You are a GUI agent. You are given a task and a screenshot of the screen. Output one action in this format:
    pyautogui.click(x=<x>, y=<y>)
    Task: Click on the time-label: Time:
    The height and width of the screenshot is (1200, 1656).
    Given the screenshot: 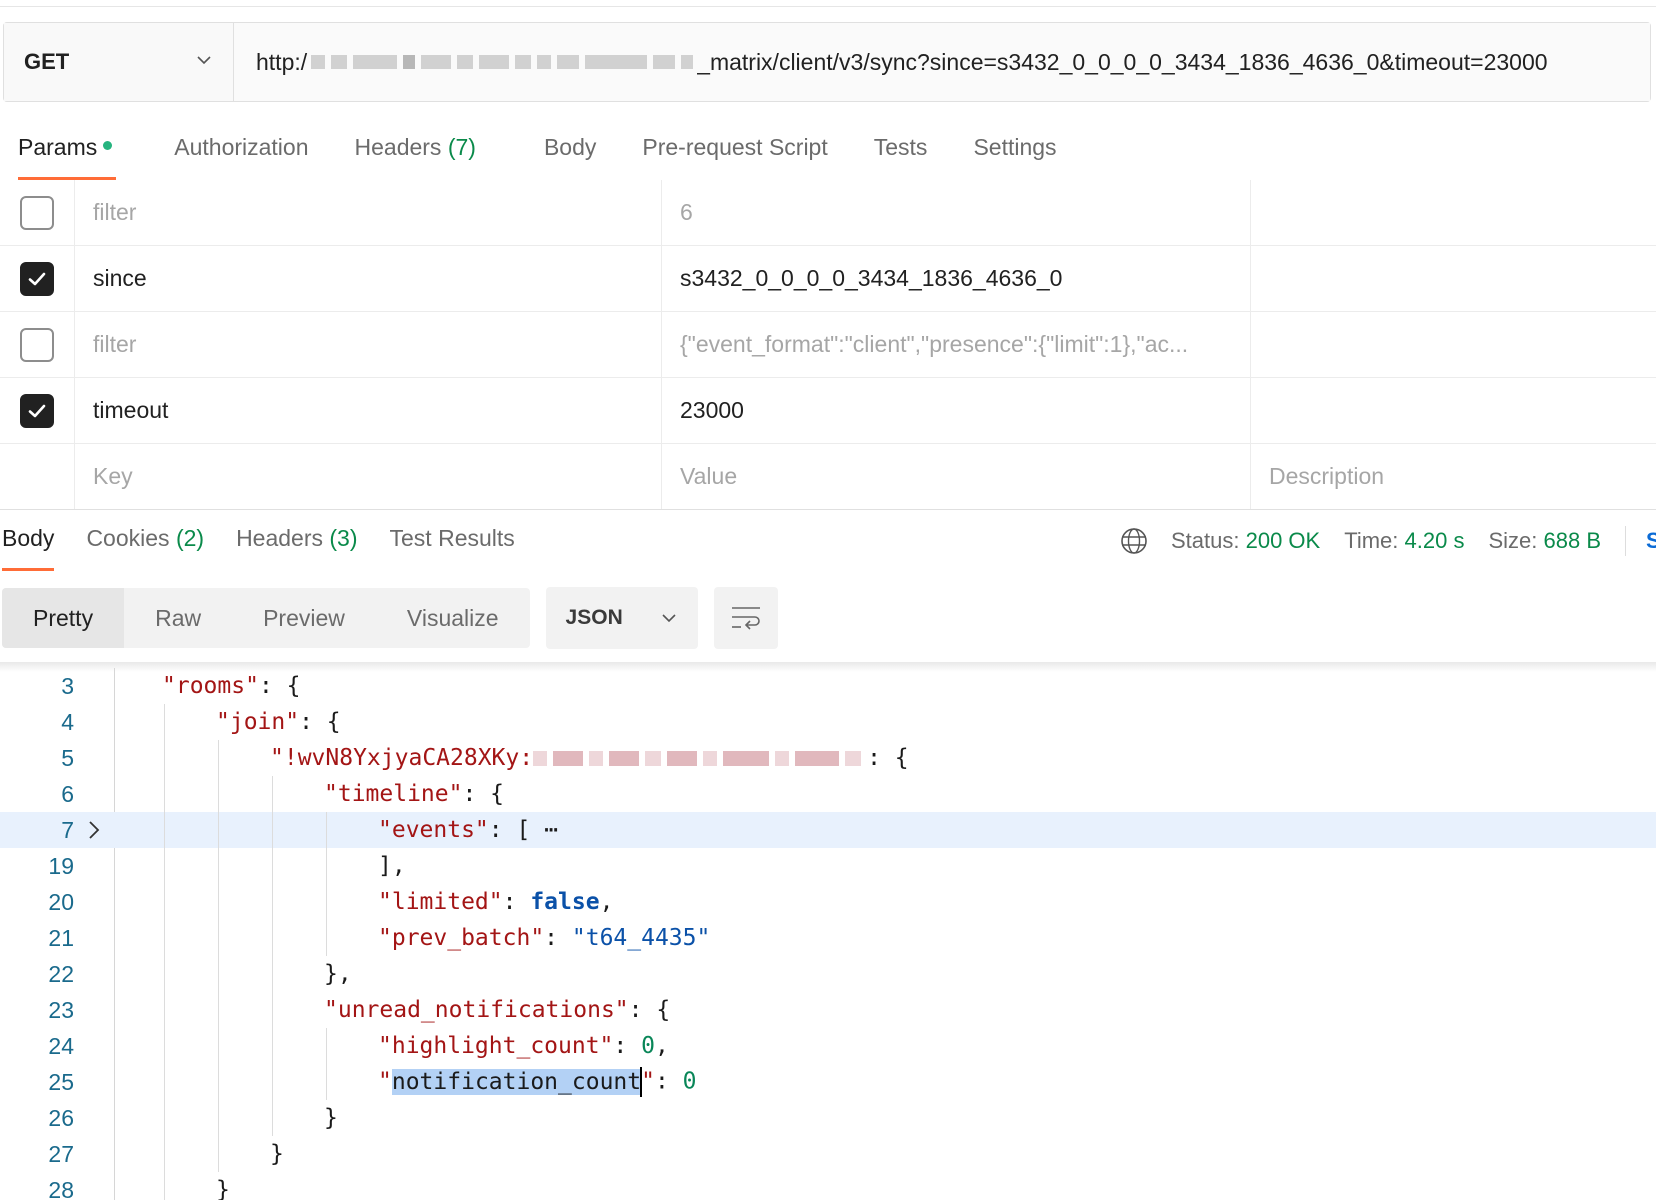 What is the action you would take?
    pyautogui.click(x=1371, y=540)
    